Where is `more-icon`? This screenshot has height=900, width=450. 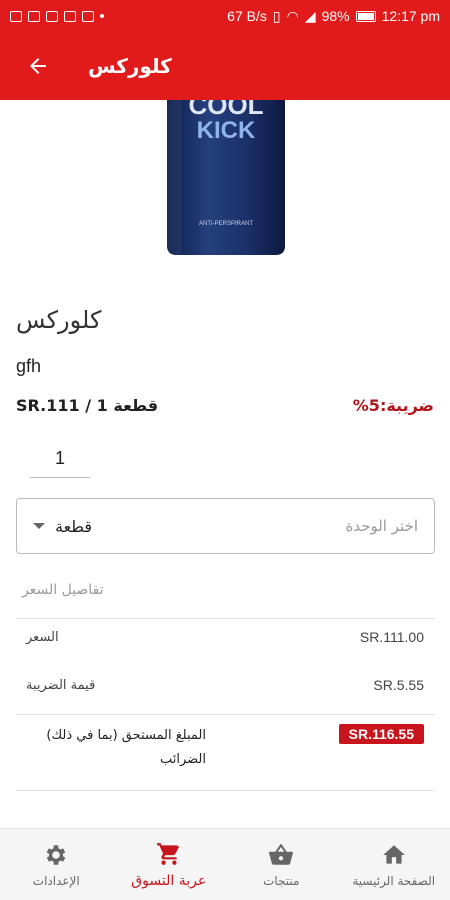
more-icon is located at coordinates (102, 16).